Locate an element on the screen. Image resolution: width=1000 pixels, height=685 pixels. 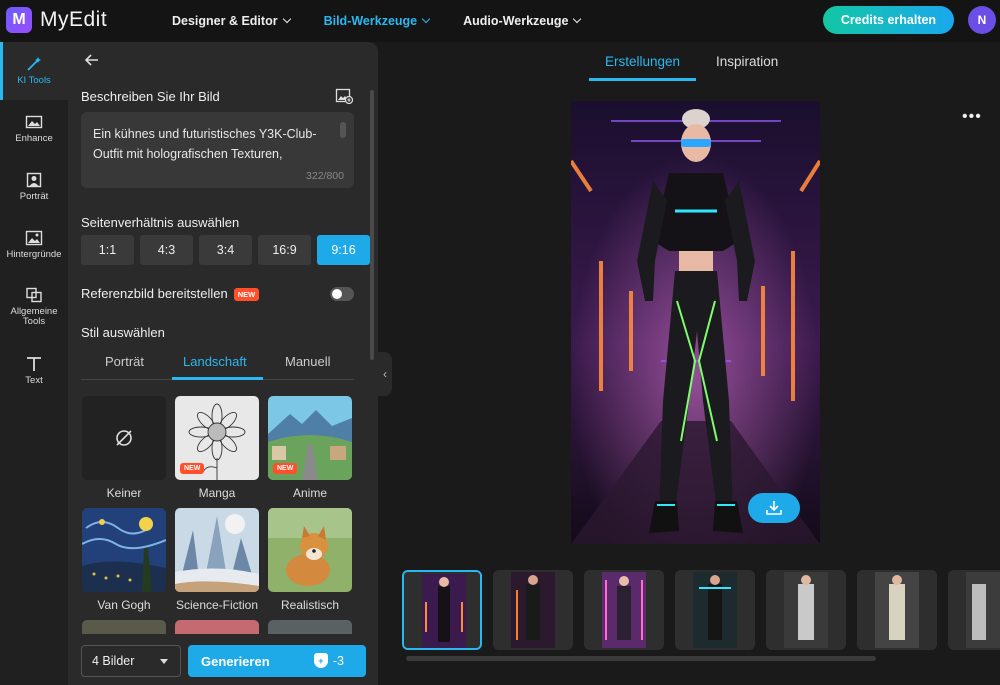
app-name: MyEdit is located at coordinates (74, 19).